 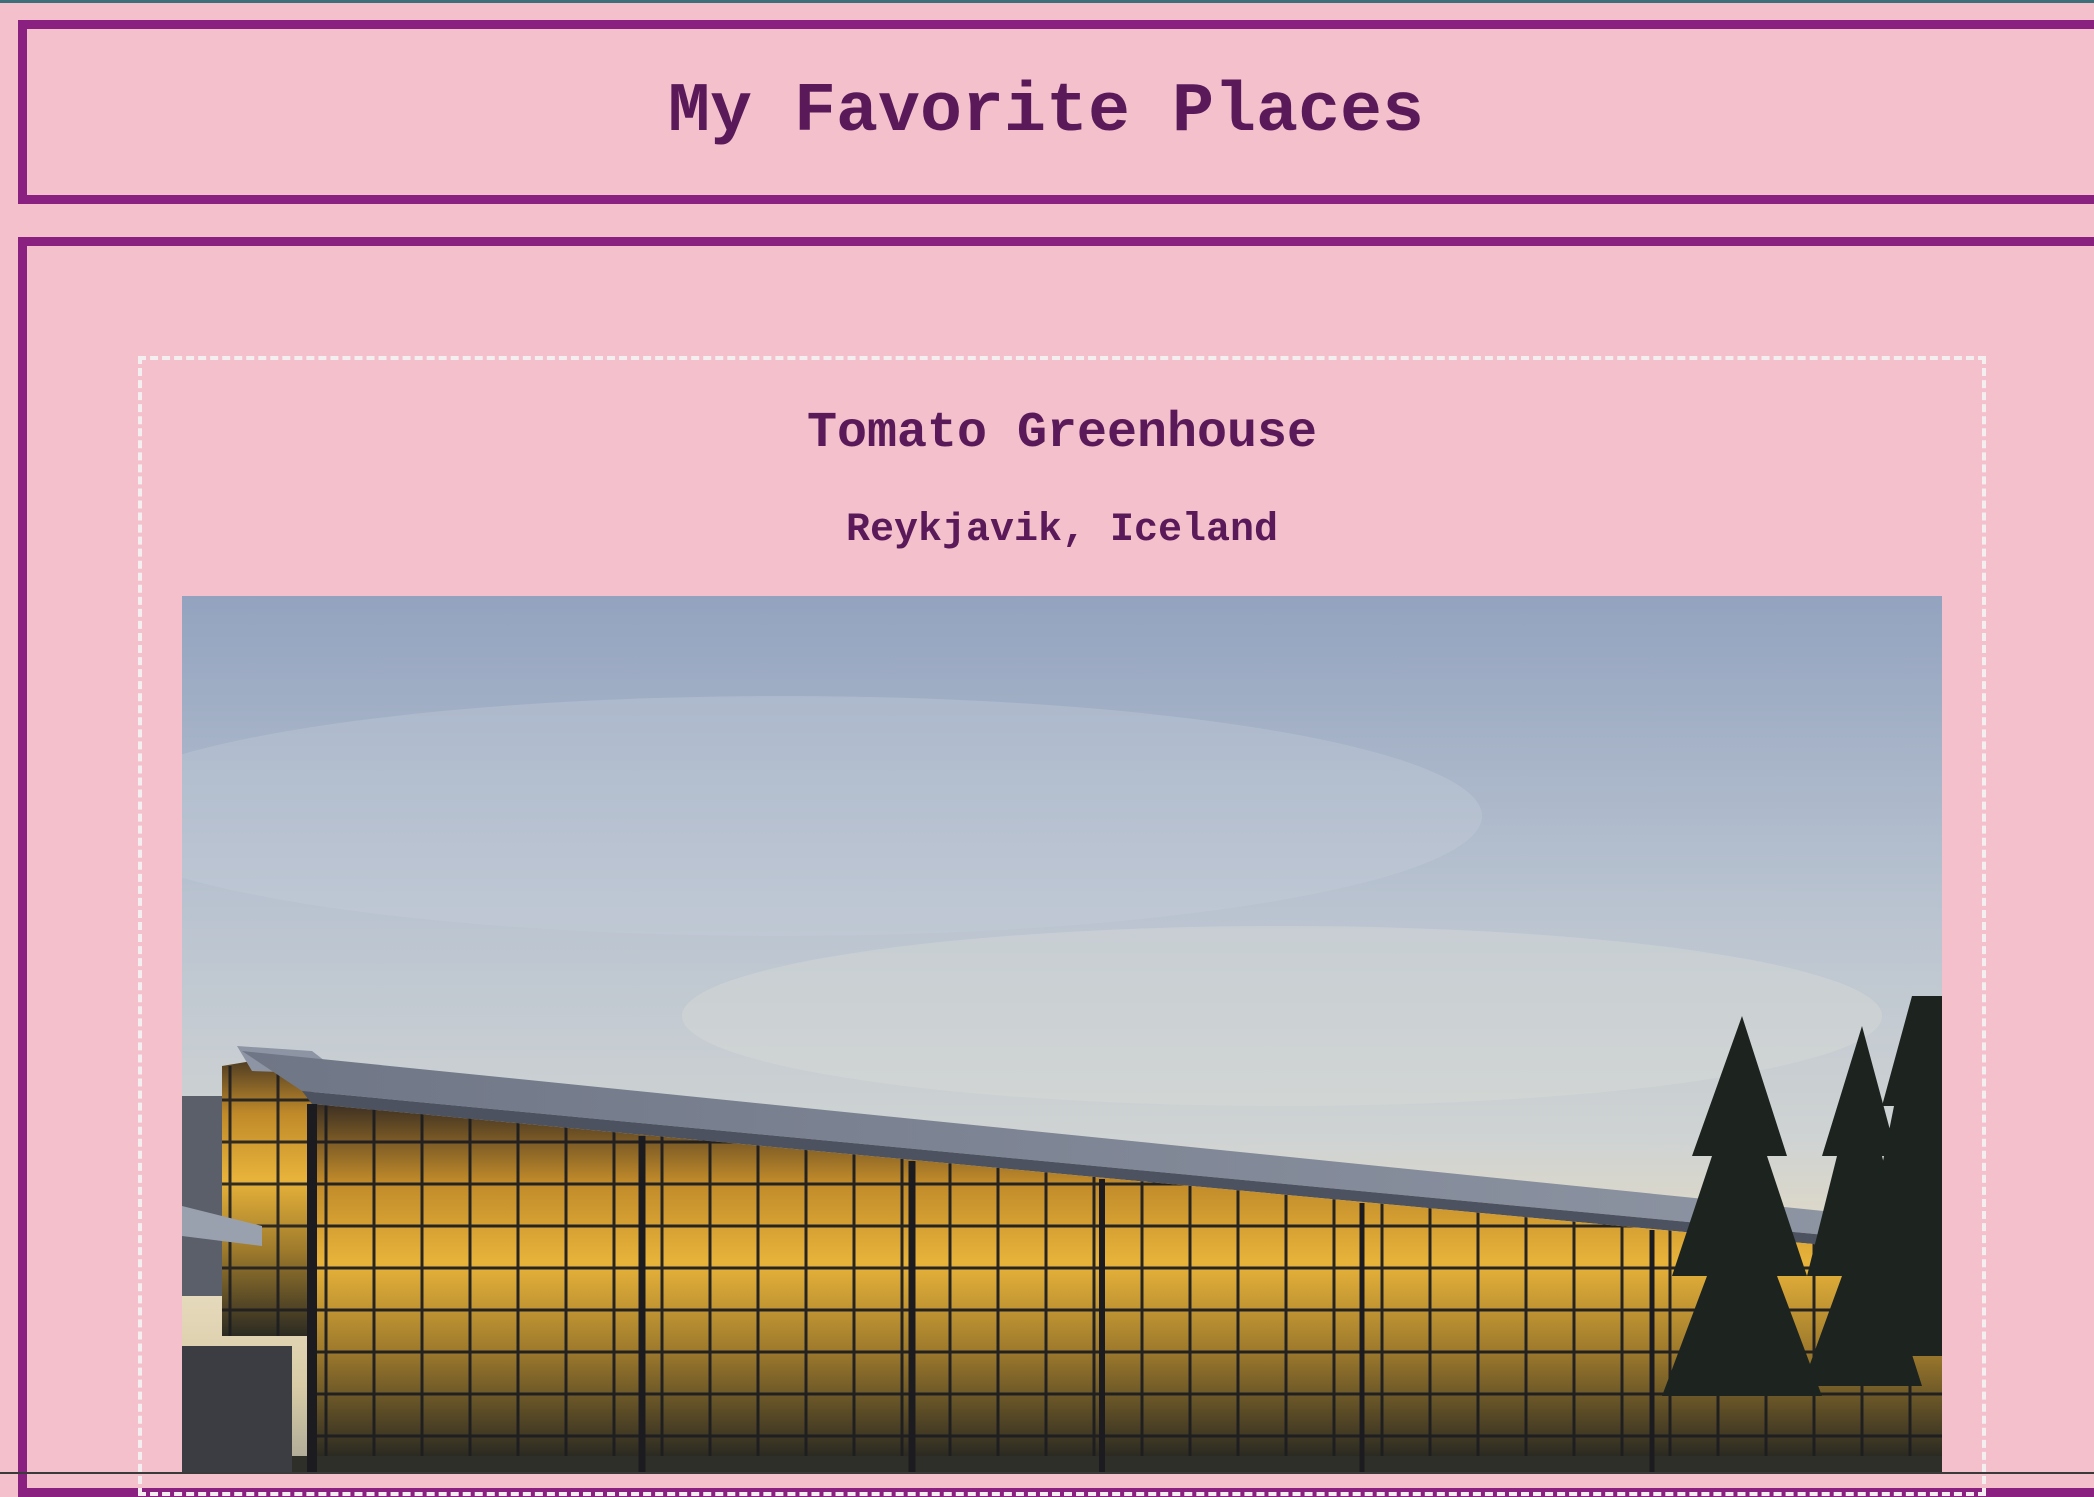 What do you see at coordinates (1062, 433) in the screenshot?
I see `place-name: Tomato Greenhouse` at bounding box center [1062, 433].